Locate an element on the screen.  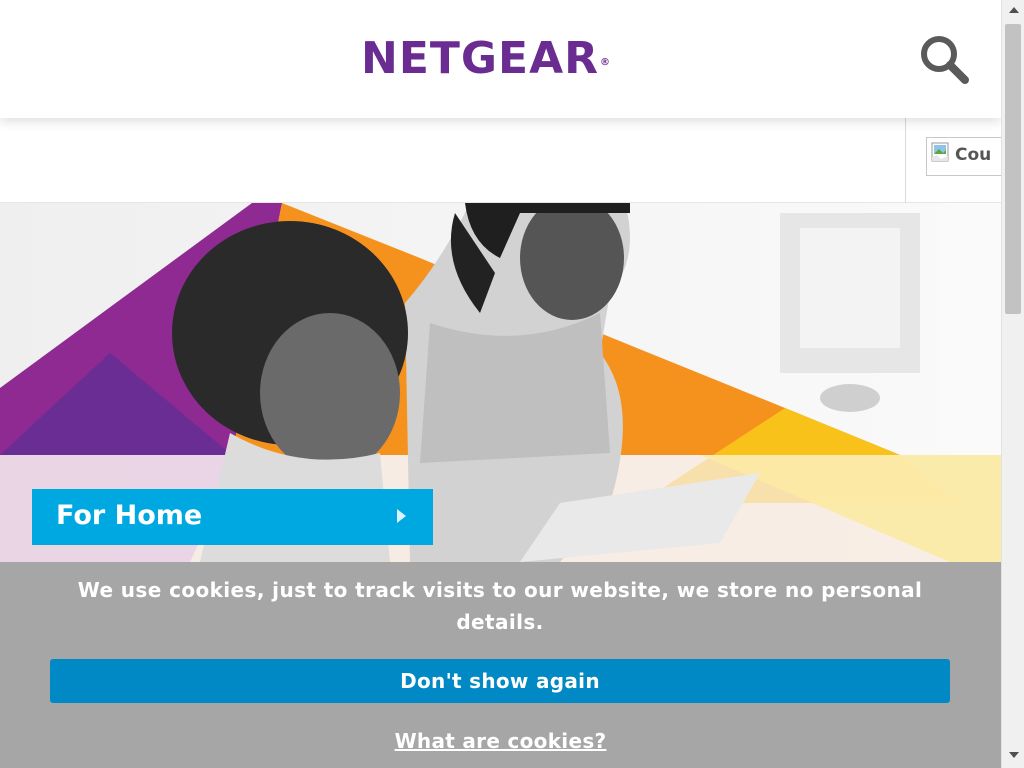
search-button is located at coordinates (944, 59).